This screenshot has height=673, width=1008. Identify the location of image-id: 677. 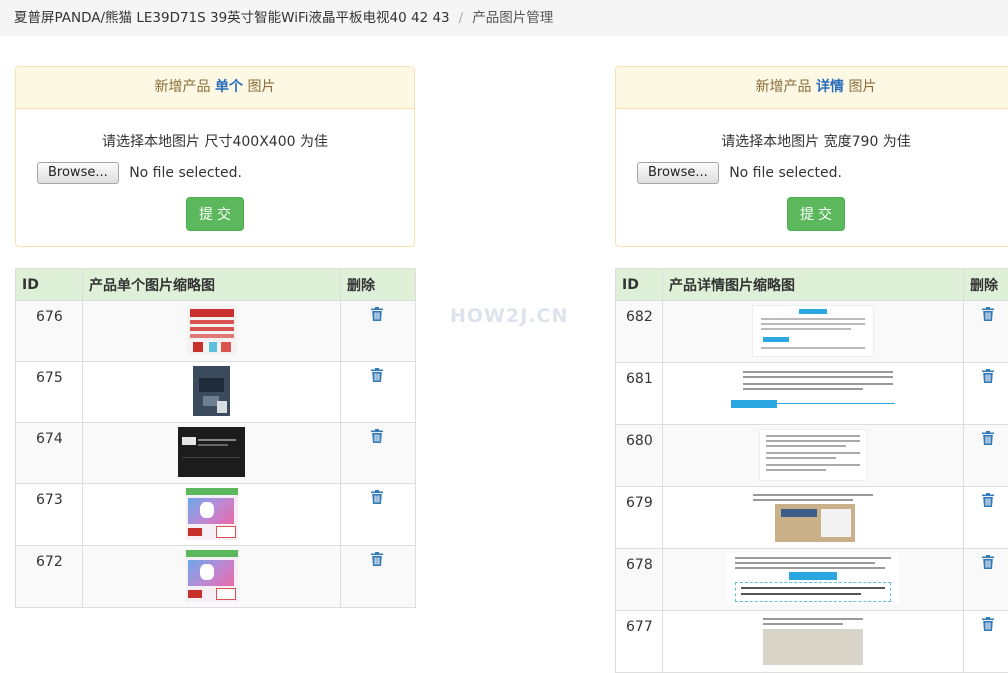
(639, 642).